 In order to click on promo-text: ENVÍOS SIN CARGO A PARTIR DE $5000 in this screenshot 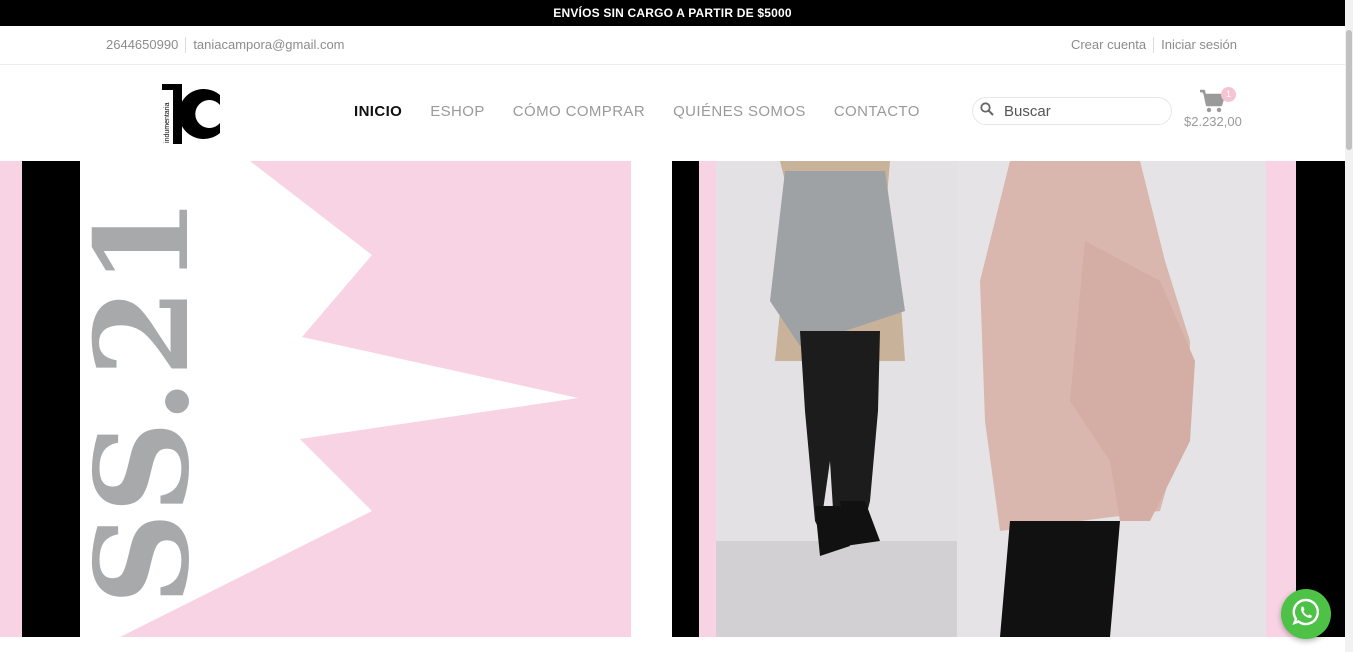, I will do `click(672, 13)`.